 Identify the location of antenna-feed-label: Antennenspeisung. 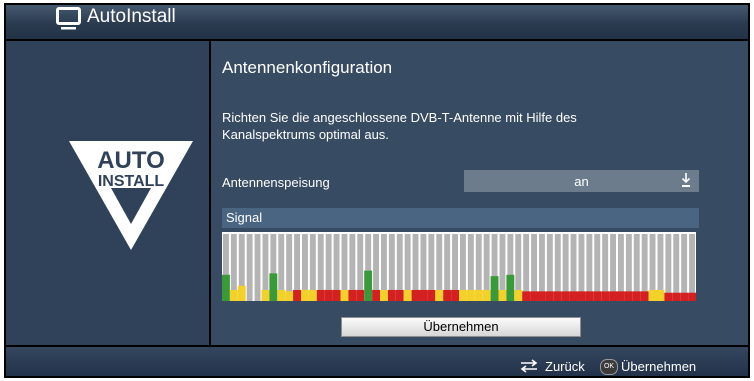
(276, 182).